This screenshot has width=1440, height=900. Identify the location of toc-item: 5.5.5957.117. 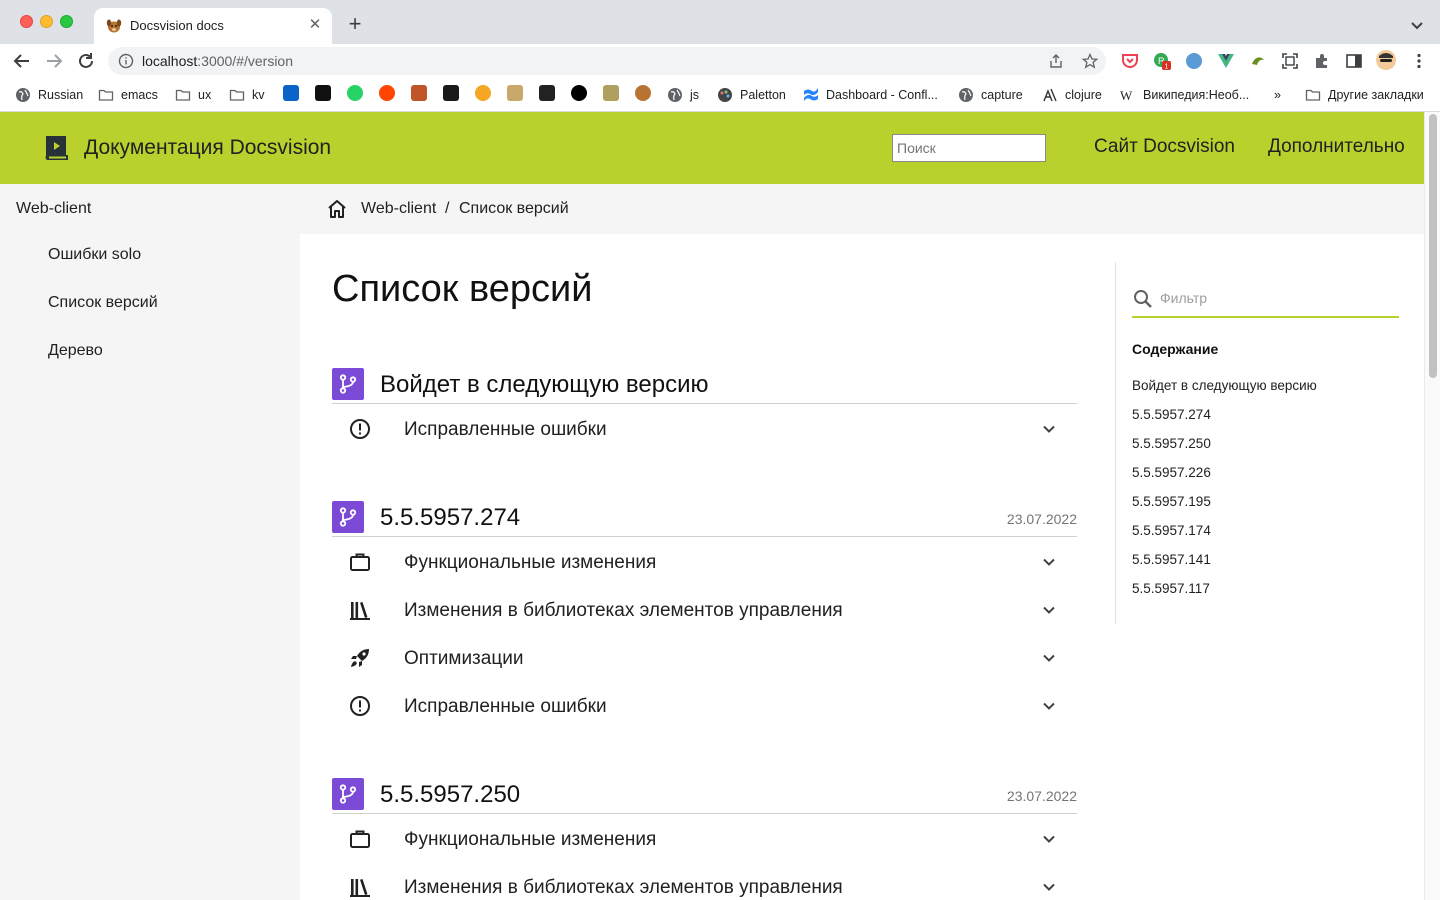
(1171, 588).